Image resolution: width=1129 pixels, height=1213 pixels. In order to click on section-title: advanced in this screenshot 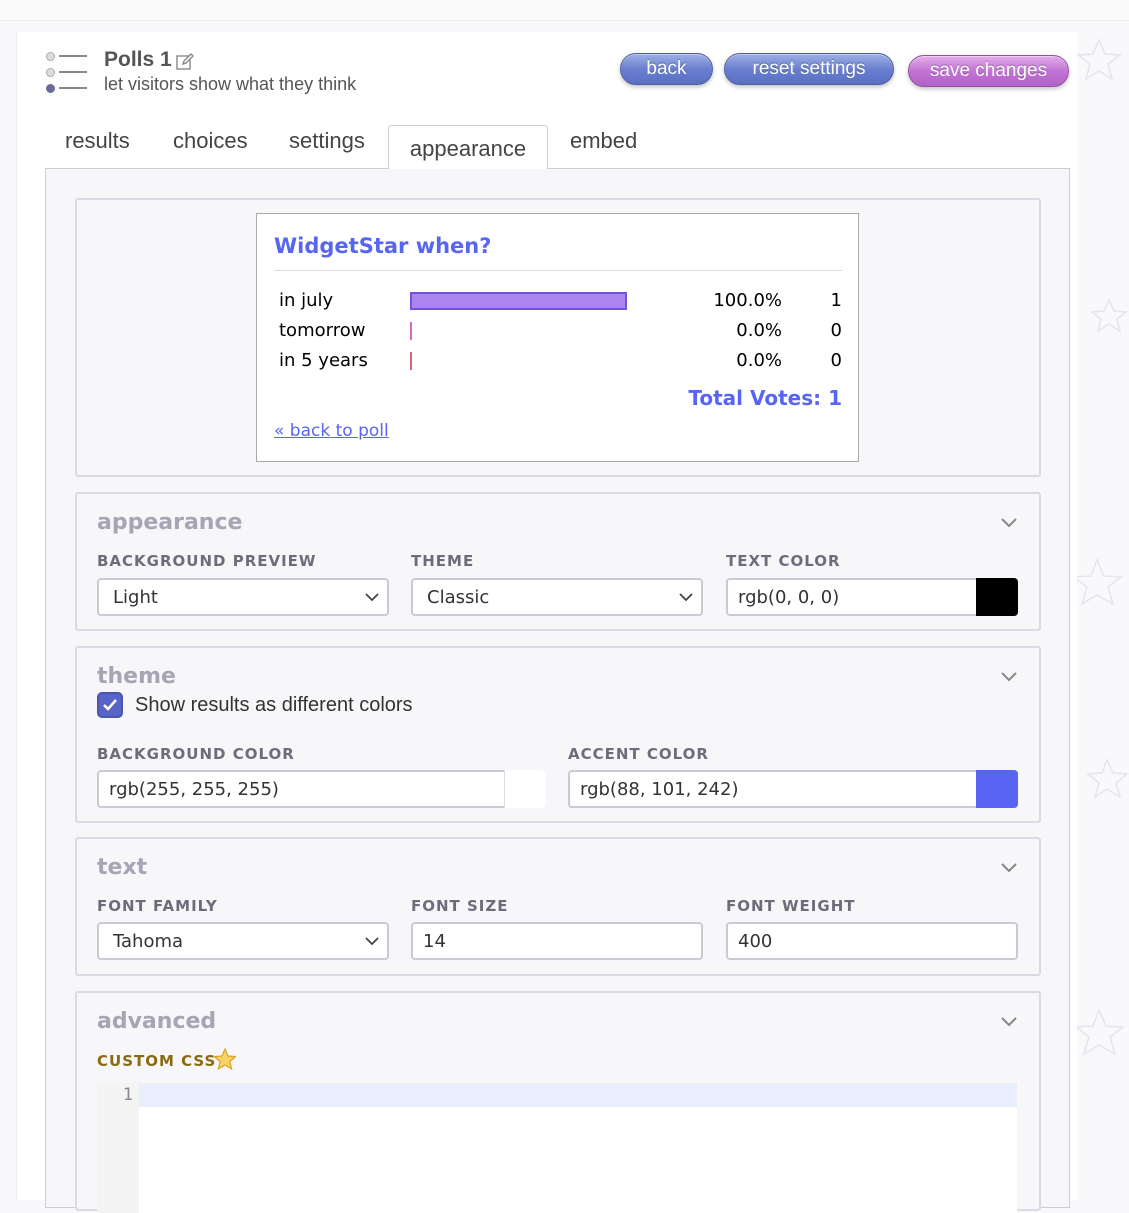, I will do `click(157, 1021)`.